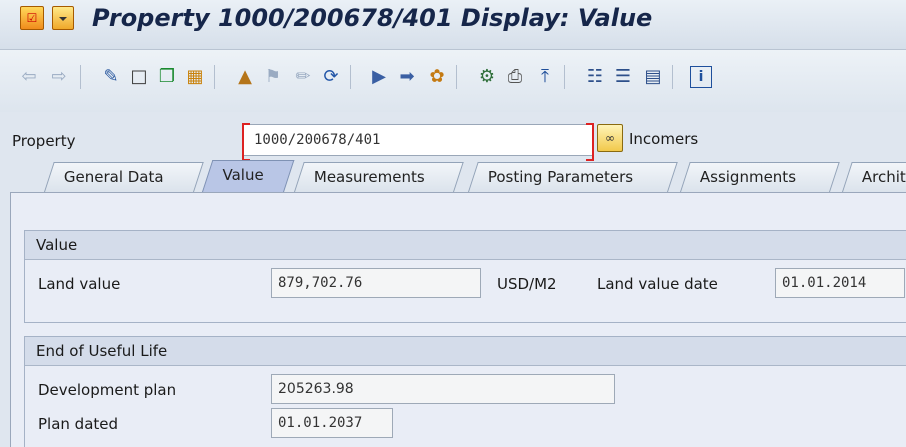 The image size is (906, 447). I want to click on tab-general-data: General Data, so click(124, 177).